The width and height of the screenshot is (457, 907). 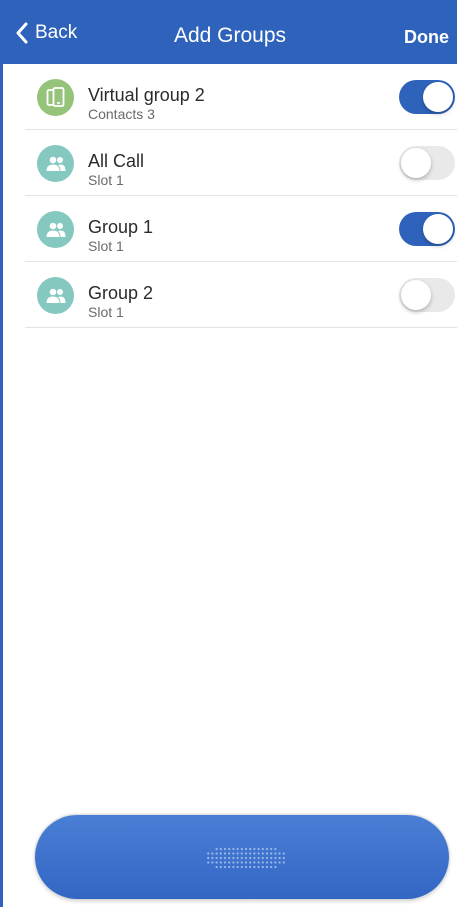 I want to click on list-item: Group 1 Slot 1, so click(x=241, y=229).